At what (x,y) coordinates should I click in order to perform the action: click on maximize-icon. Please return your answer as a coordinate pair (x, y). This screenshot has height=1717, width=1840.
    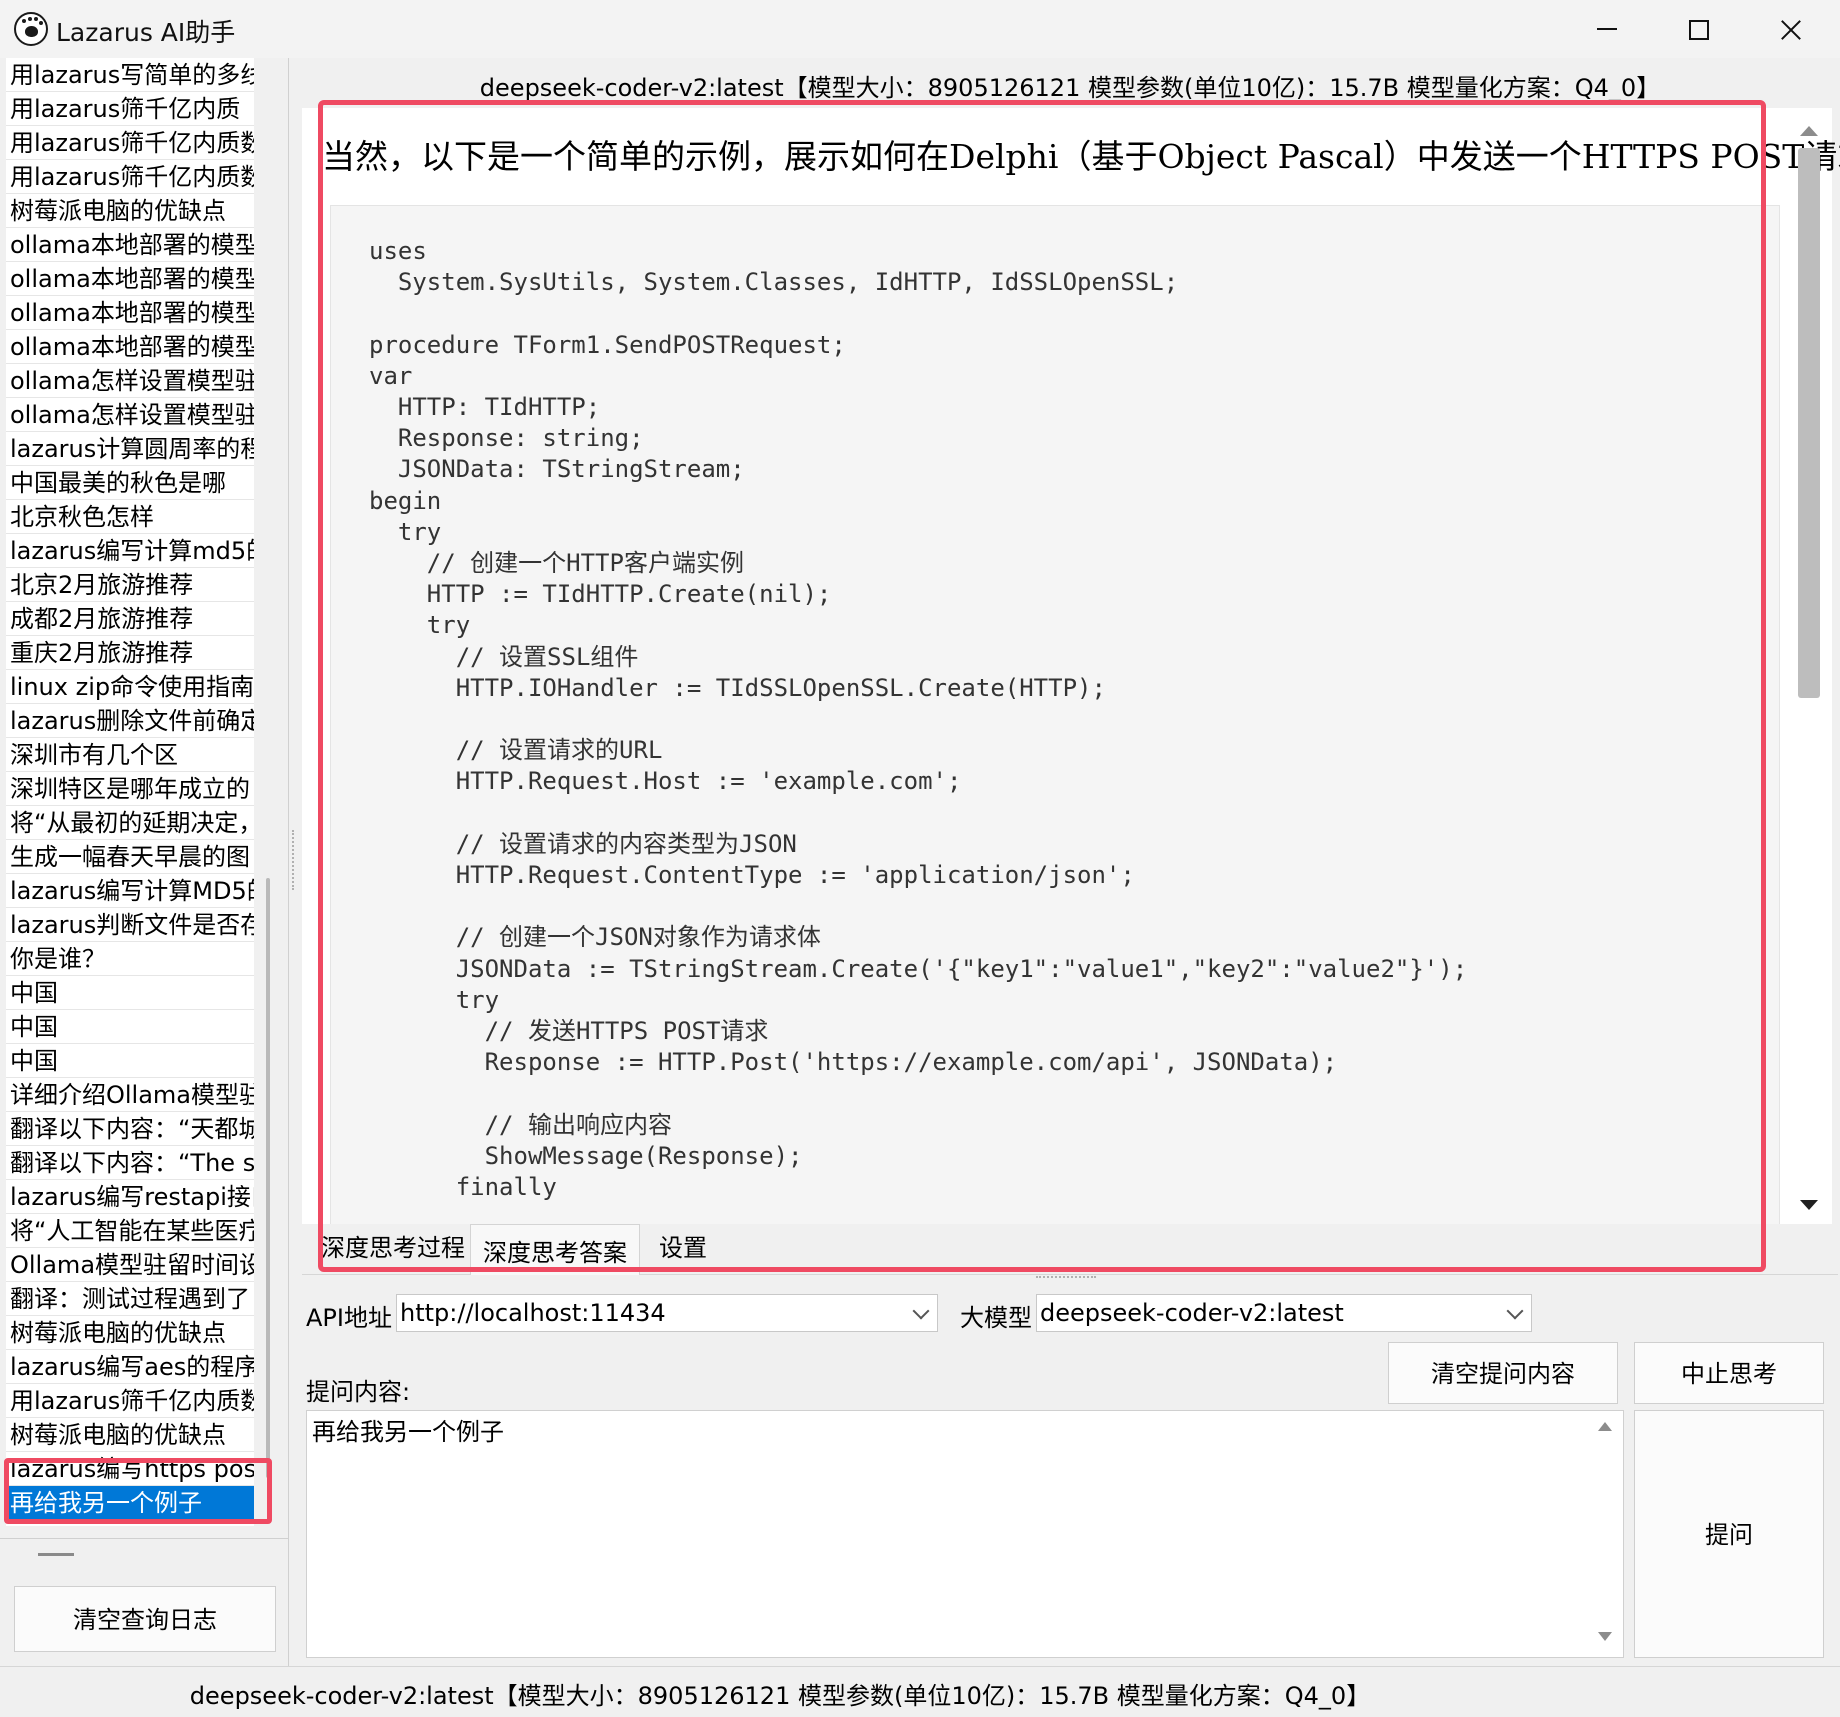
    Looking at the image, I should click on (1699, 30).